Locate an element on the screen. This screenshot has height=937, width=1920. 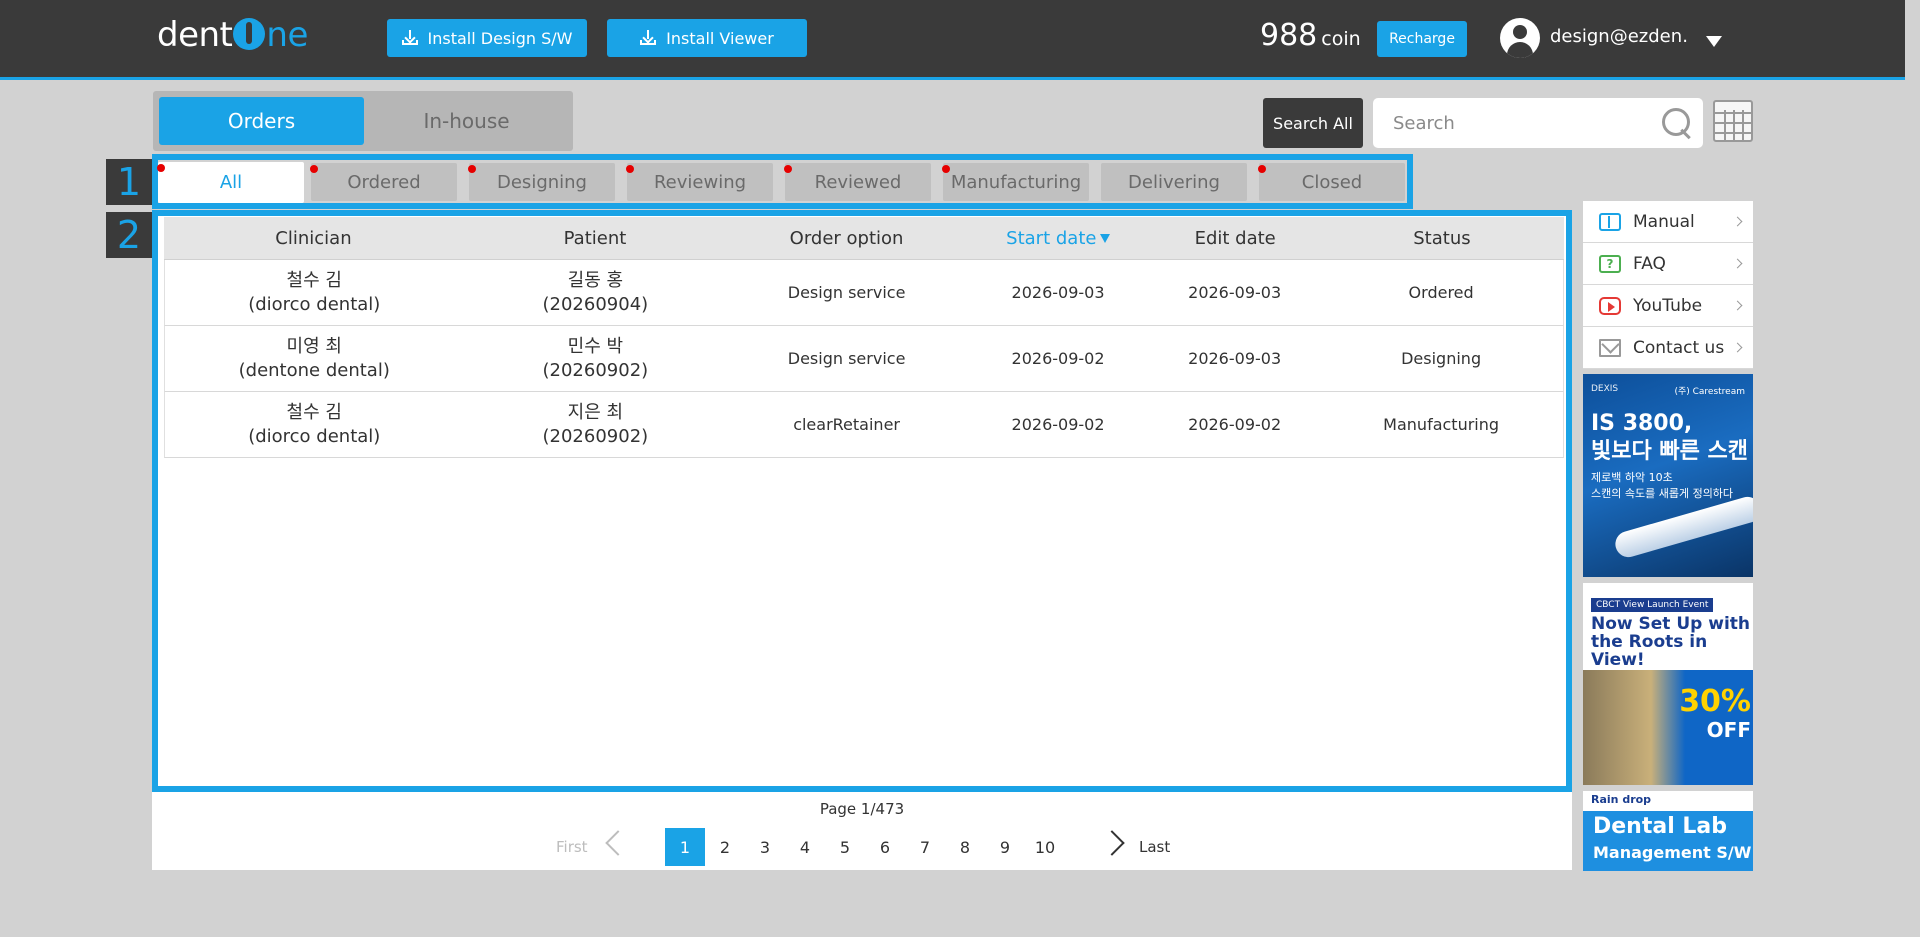
contact-link: Contact us is located at coordinates (1668, 348).